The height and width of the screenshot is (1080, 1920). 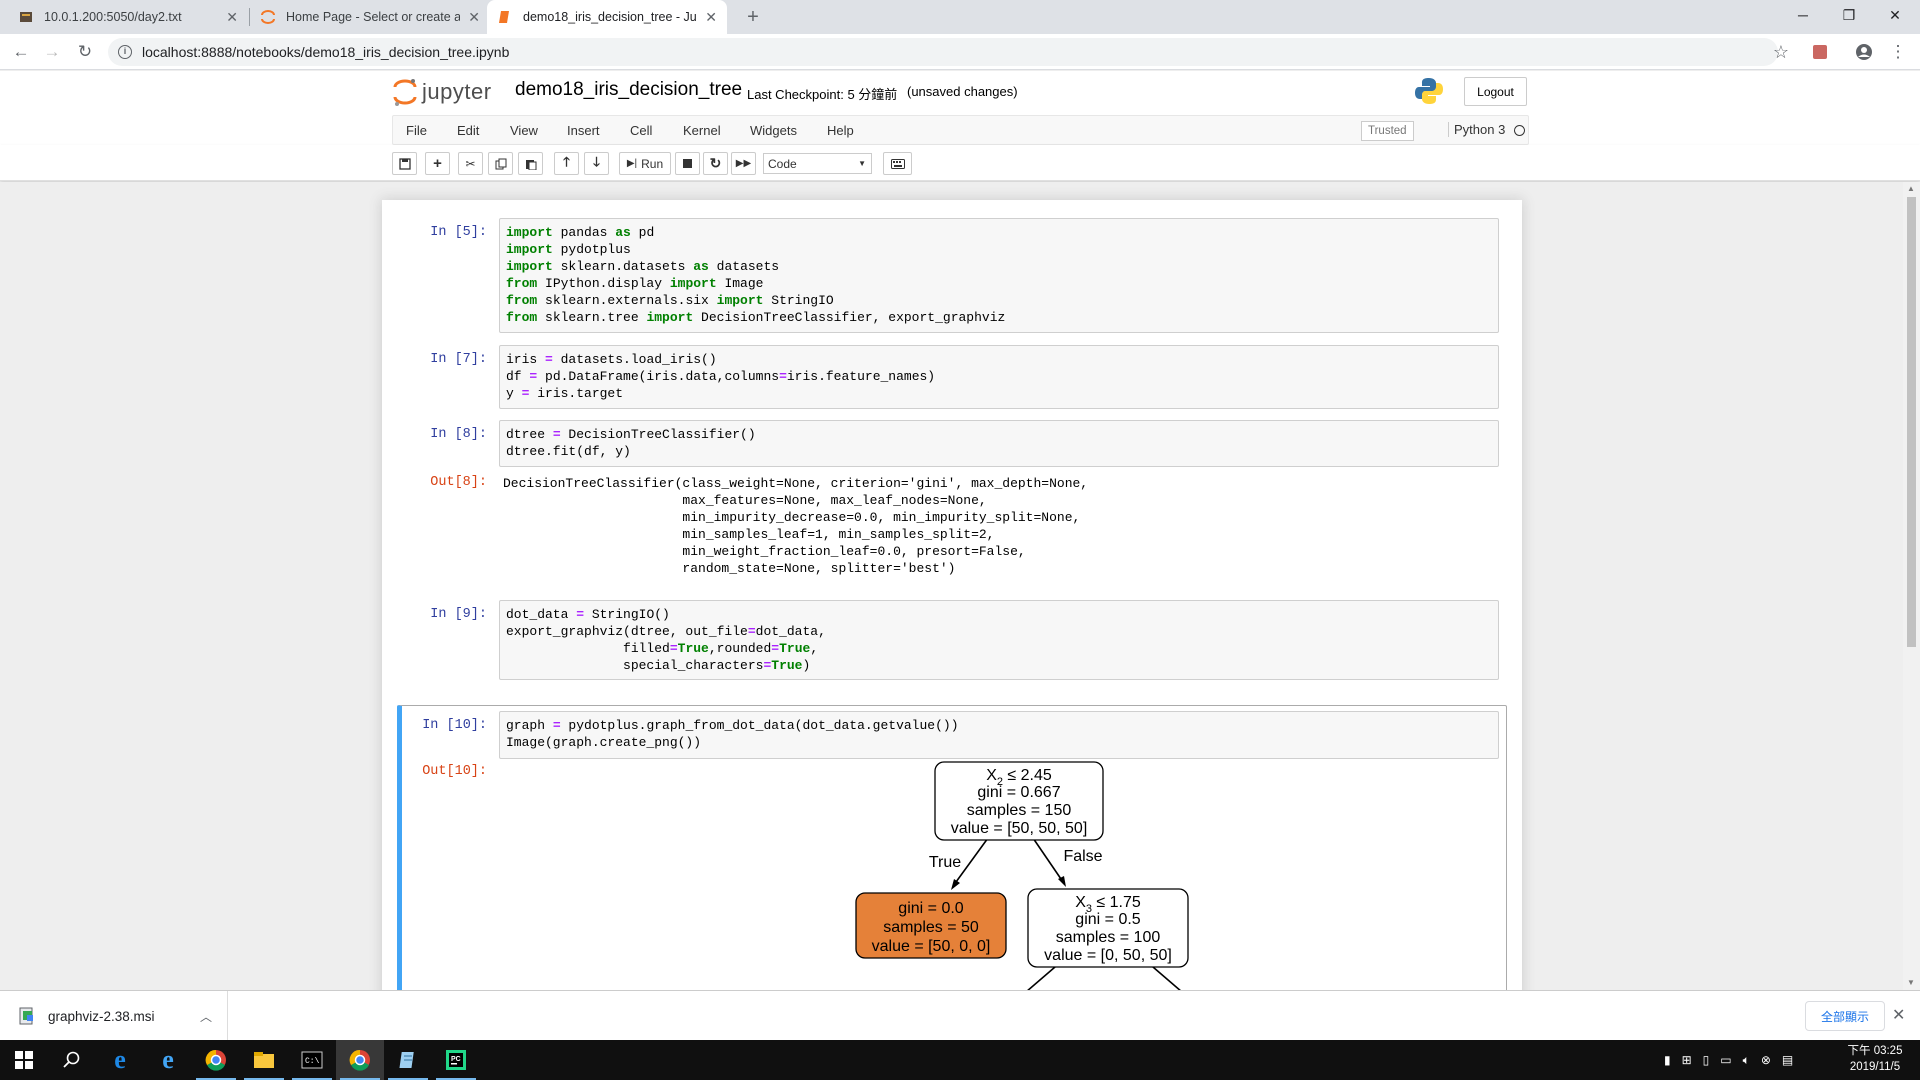 What do you see at coordinates (1476, 129) in the screenshot?
I see `kernel-name: Python 3` at bounding box center [1476, 129].